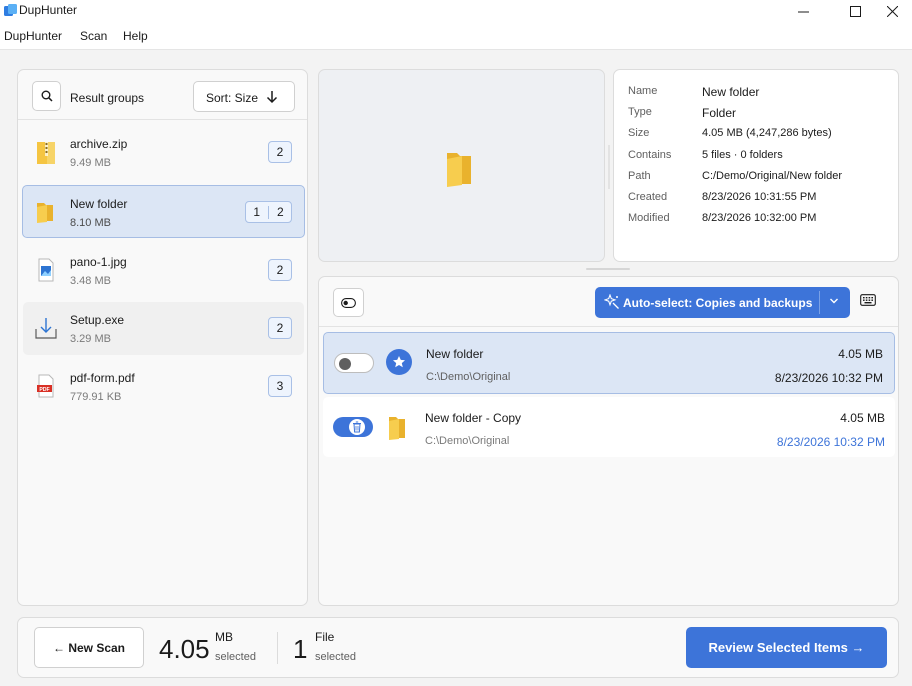  I want to click on selected-count: 1, so click(256, 212).